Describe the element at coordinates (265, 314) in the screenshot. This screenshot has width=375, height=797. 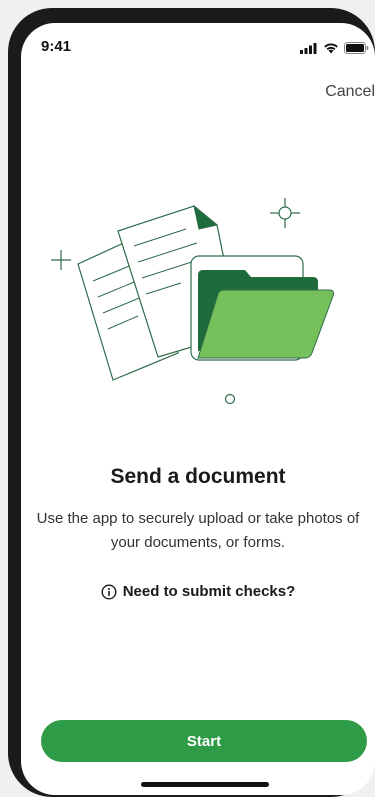
I see `folder-icon` at that location.